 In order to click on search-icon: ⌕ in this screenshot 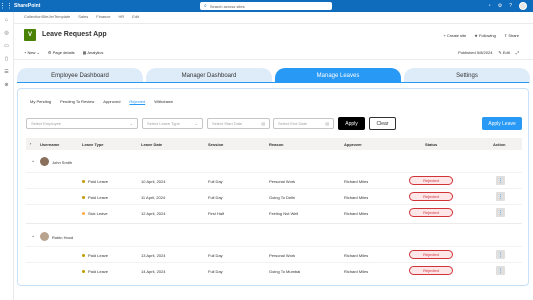, I will do `click(205, 6)`.